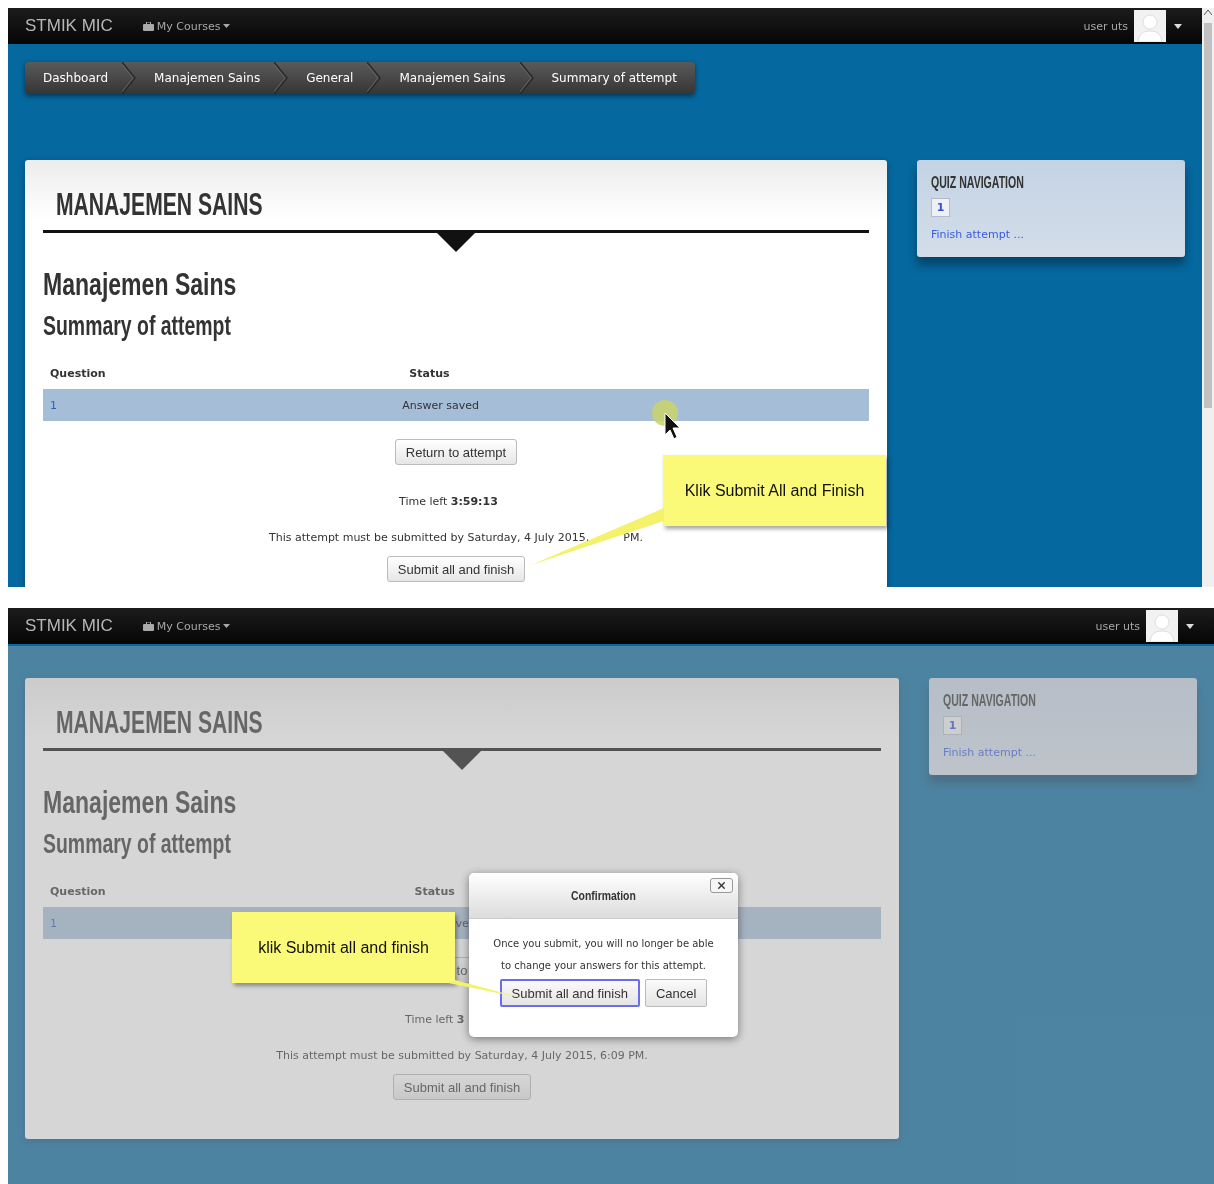 Image resolution: width=1214 pixels, height=1184 pixels. Describe the element at coordinates (1208, 12) in the screenshot. I see `arrow-up-icon` at that location.